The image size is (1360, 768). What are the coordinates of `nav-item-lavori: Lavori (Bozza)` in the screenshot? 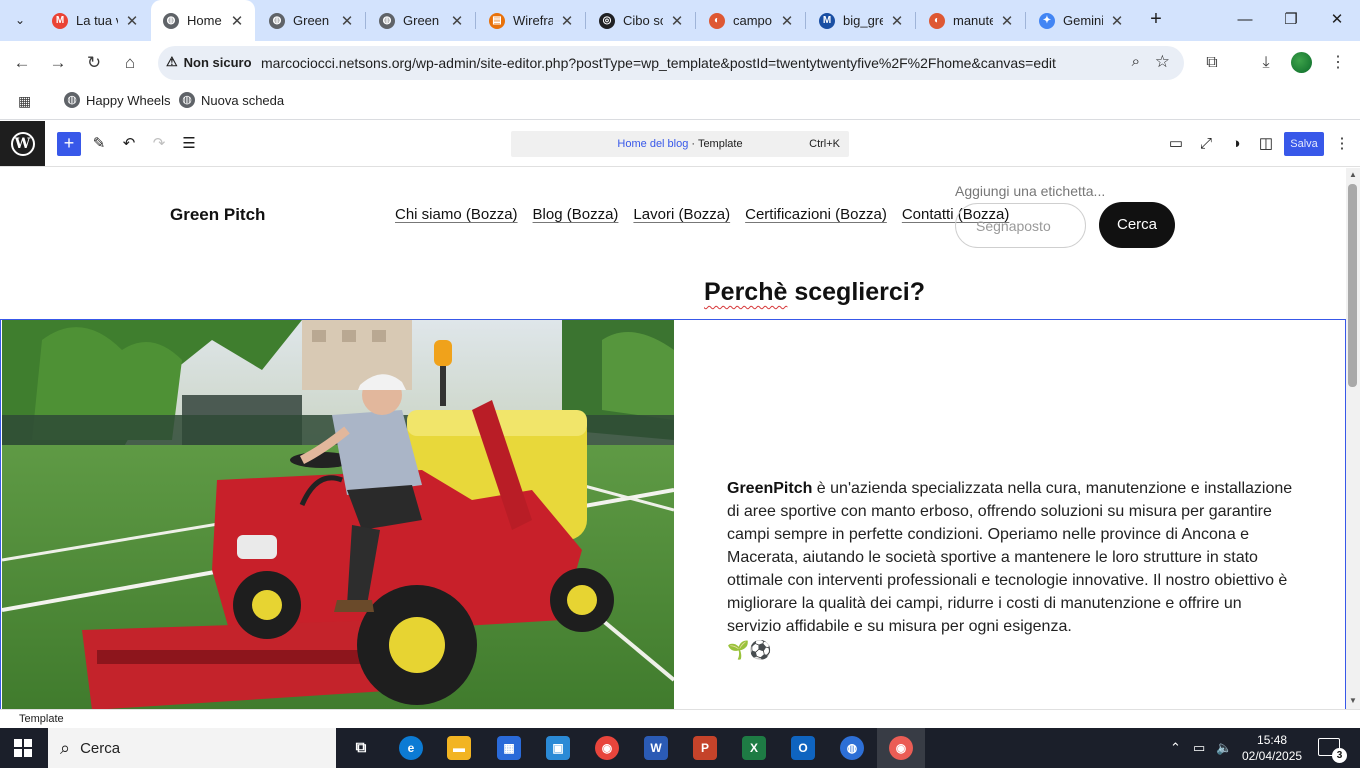 It's located at (681, 214).